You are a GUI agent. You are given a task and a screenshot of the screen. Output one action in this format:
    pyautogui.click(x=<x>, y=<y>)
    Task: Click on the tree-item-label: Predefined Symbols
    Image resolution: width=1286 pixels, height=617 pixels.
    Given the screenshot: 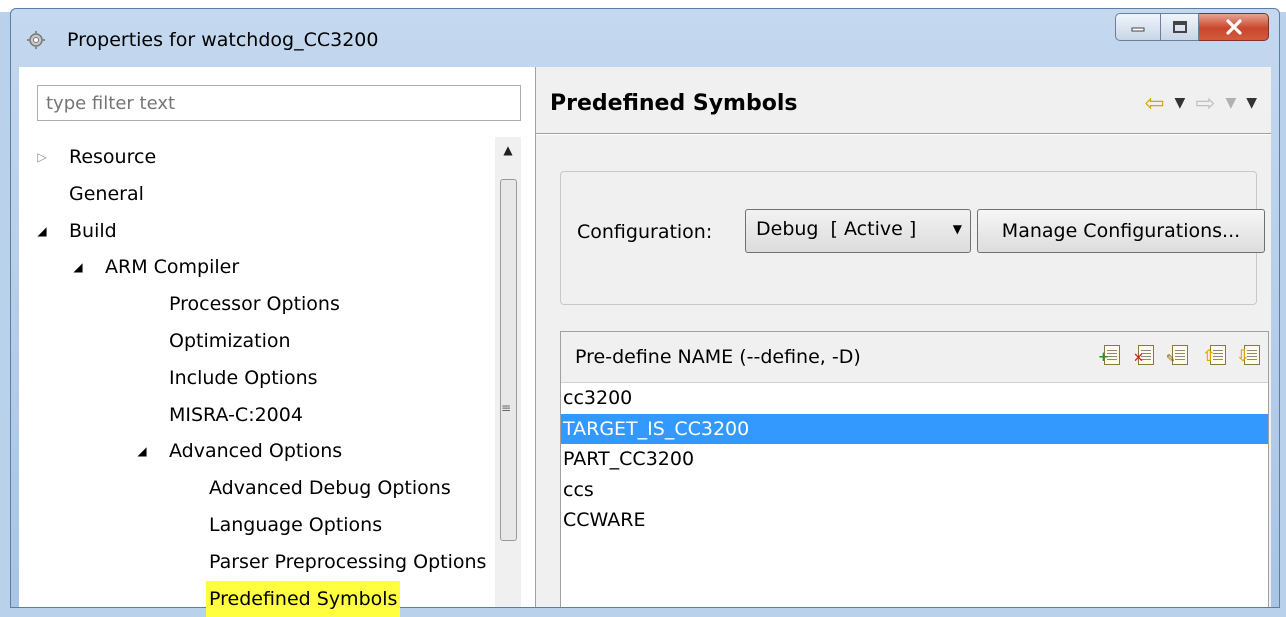 What is the action you would take?
    pyautogui.click(x=303, y=598)
    